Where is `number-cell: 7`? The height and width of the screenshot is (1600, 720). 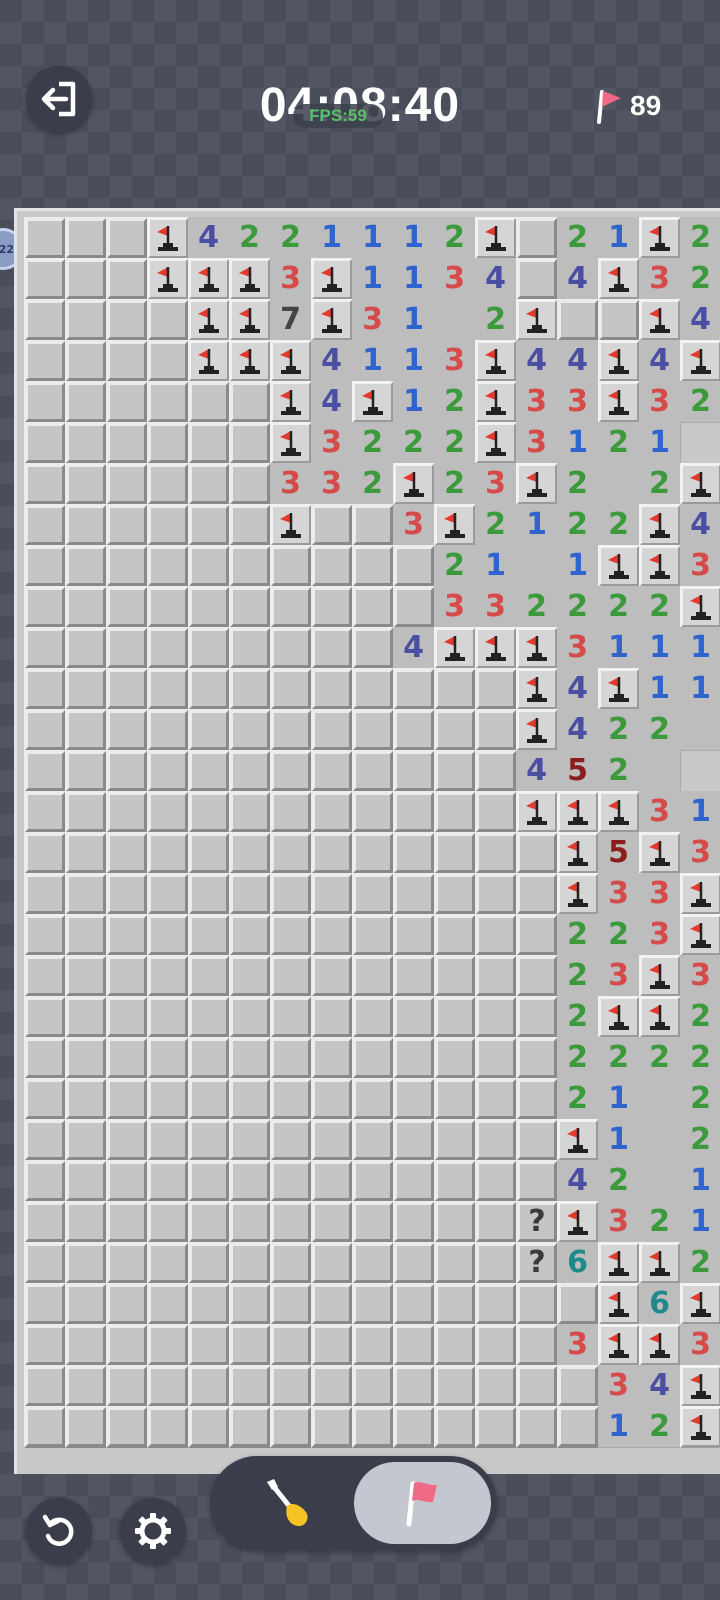 number-cell: 7 is located at coordinates (291, 320).